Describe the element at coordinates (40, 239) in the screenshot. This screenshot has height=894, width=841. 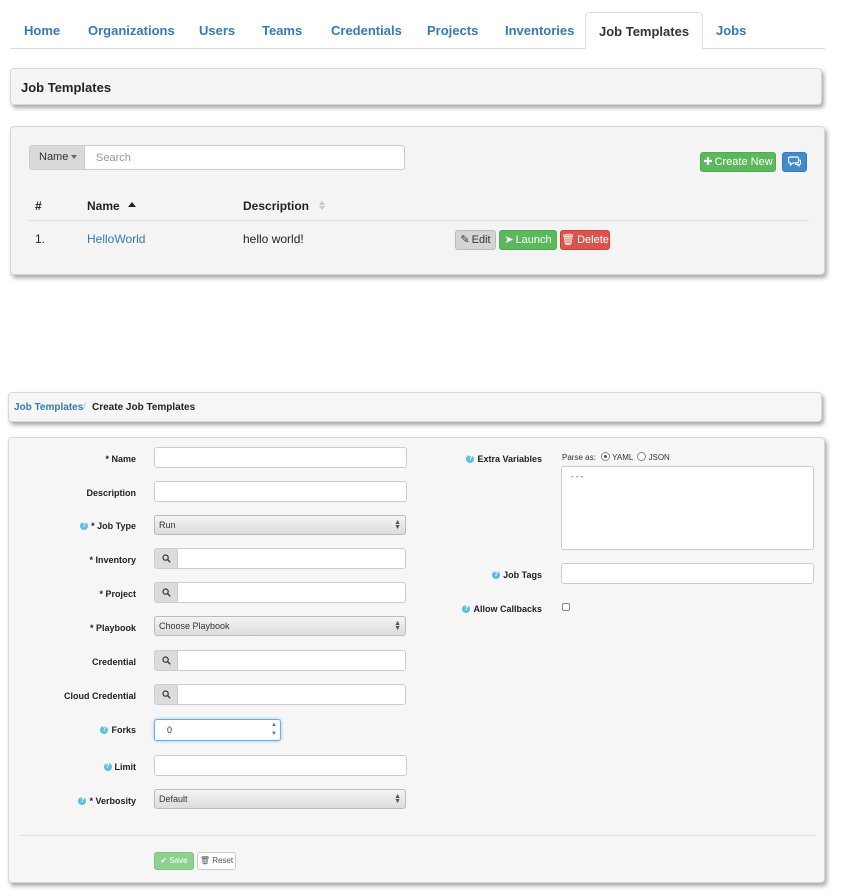
I see `row-index: 1.` at that location.